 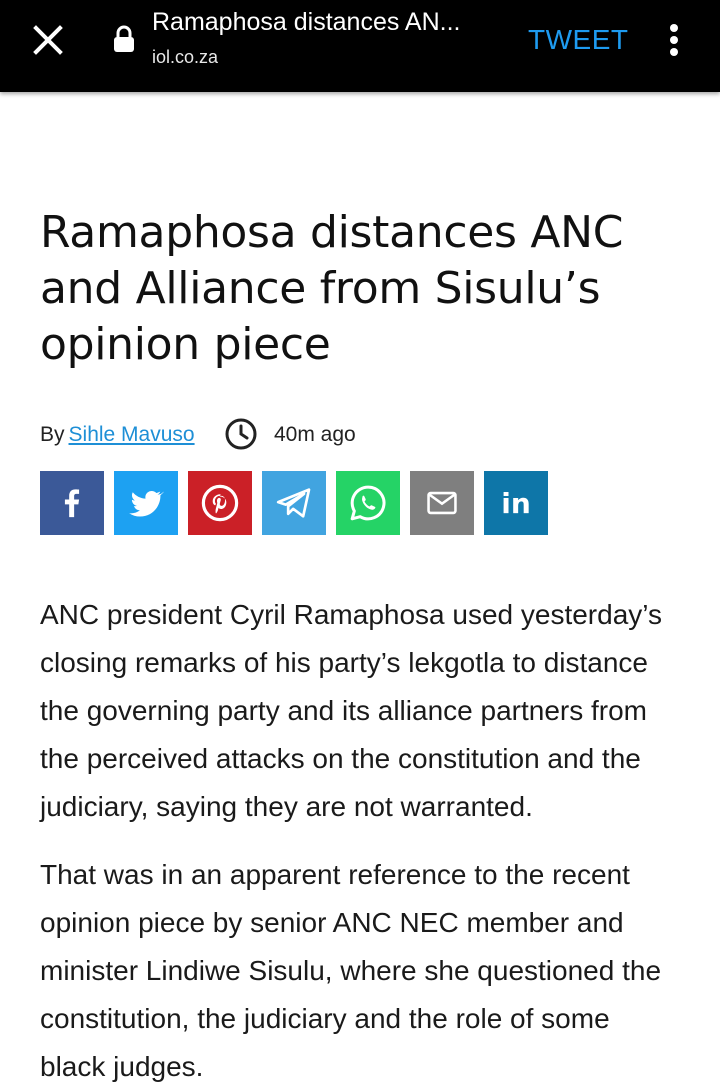 What do you see at coordinates (124, 38) in the screenshot?
I see `lock-icon` at bounding box center [124, 38].